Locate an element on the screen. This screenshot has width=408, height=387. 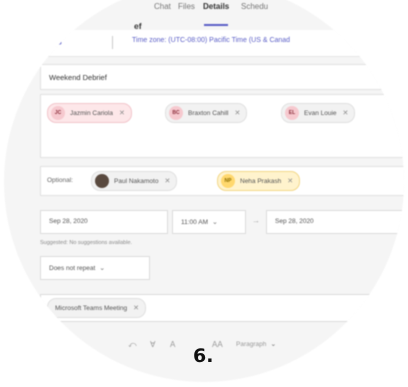
attendee-name: Braxton Cahill is located at coordinates (208, 113).